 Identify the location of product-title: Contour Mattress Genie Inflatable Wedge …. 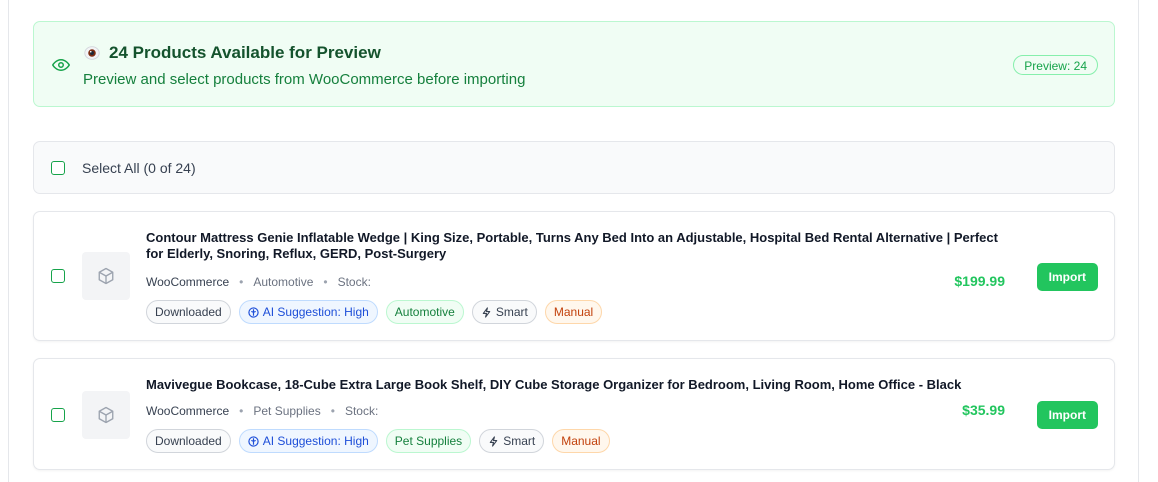
(576, 246).